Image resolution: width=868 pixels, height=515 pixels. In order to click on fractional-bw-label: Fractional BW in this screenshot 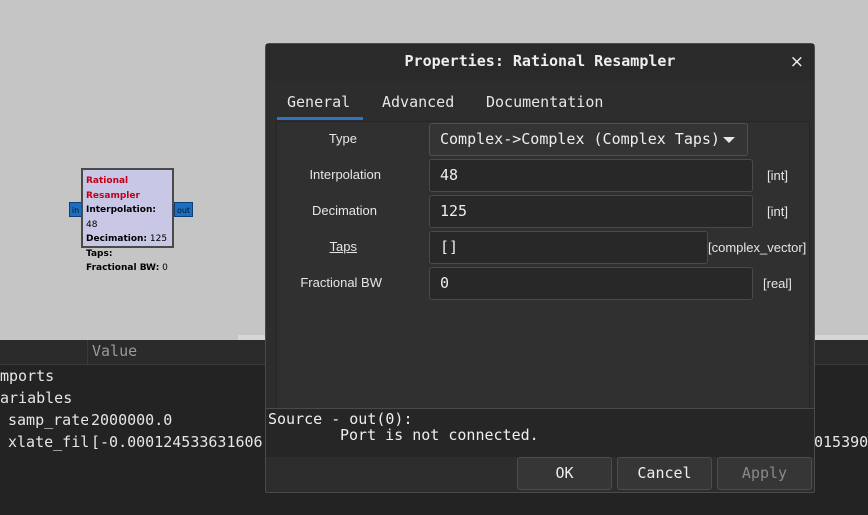, I will do `click(341, 282)`.